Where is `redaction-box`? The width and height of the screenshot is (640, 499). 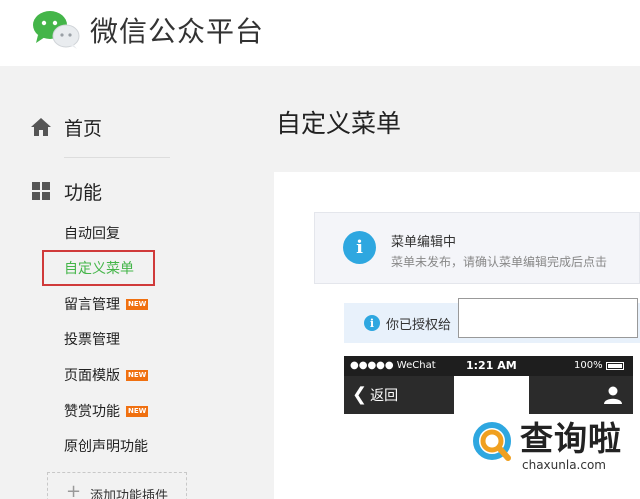
redaction-box is located at coordinates (548, 318).